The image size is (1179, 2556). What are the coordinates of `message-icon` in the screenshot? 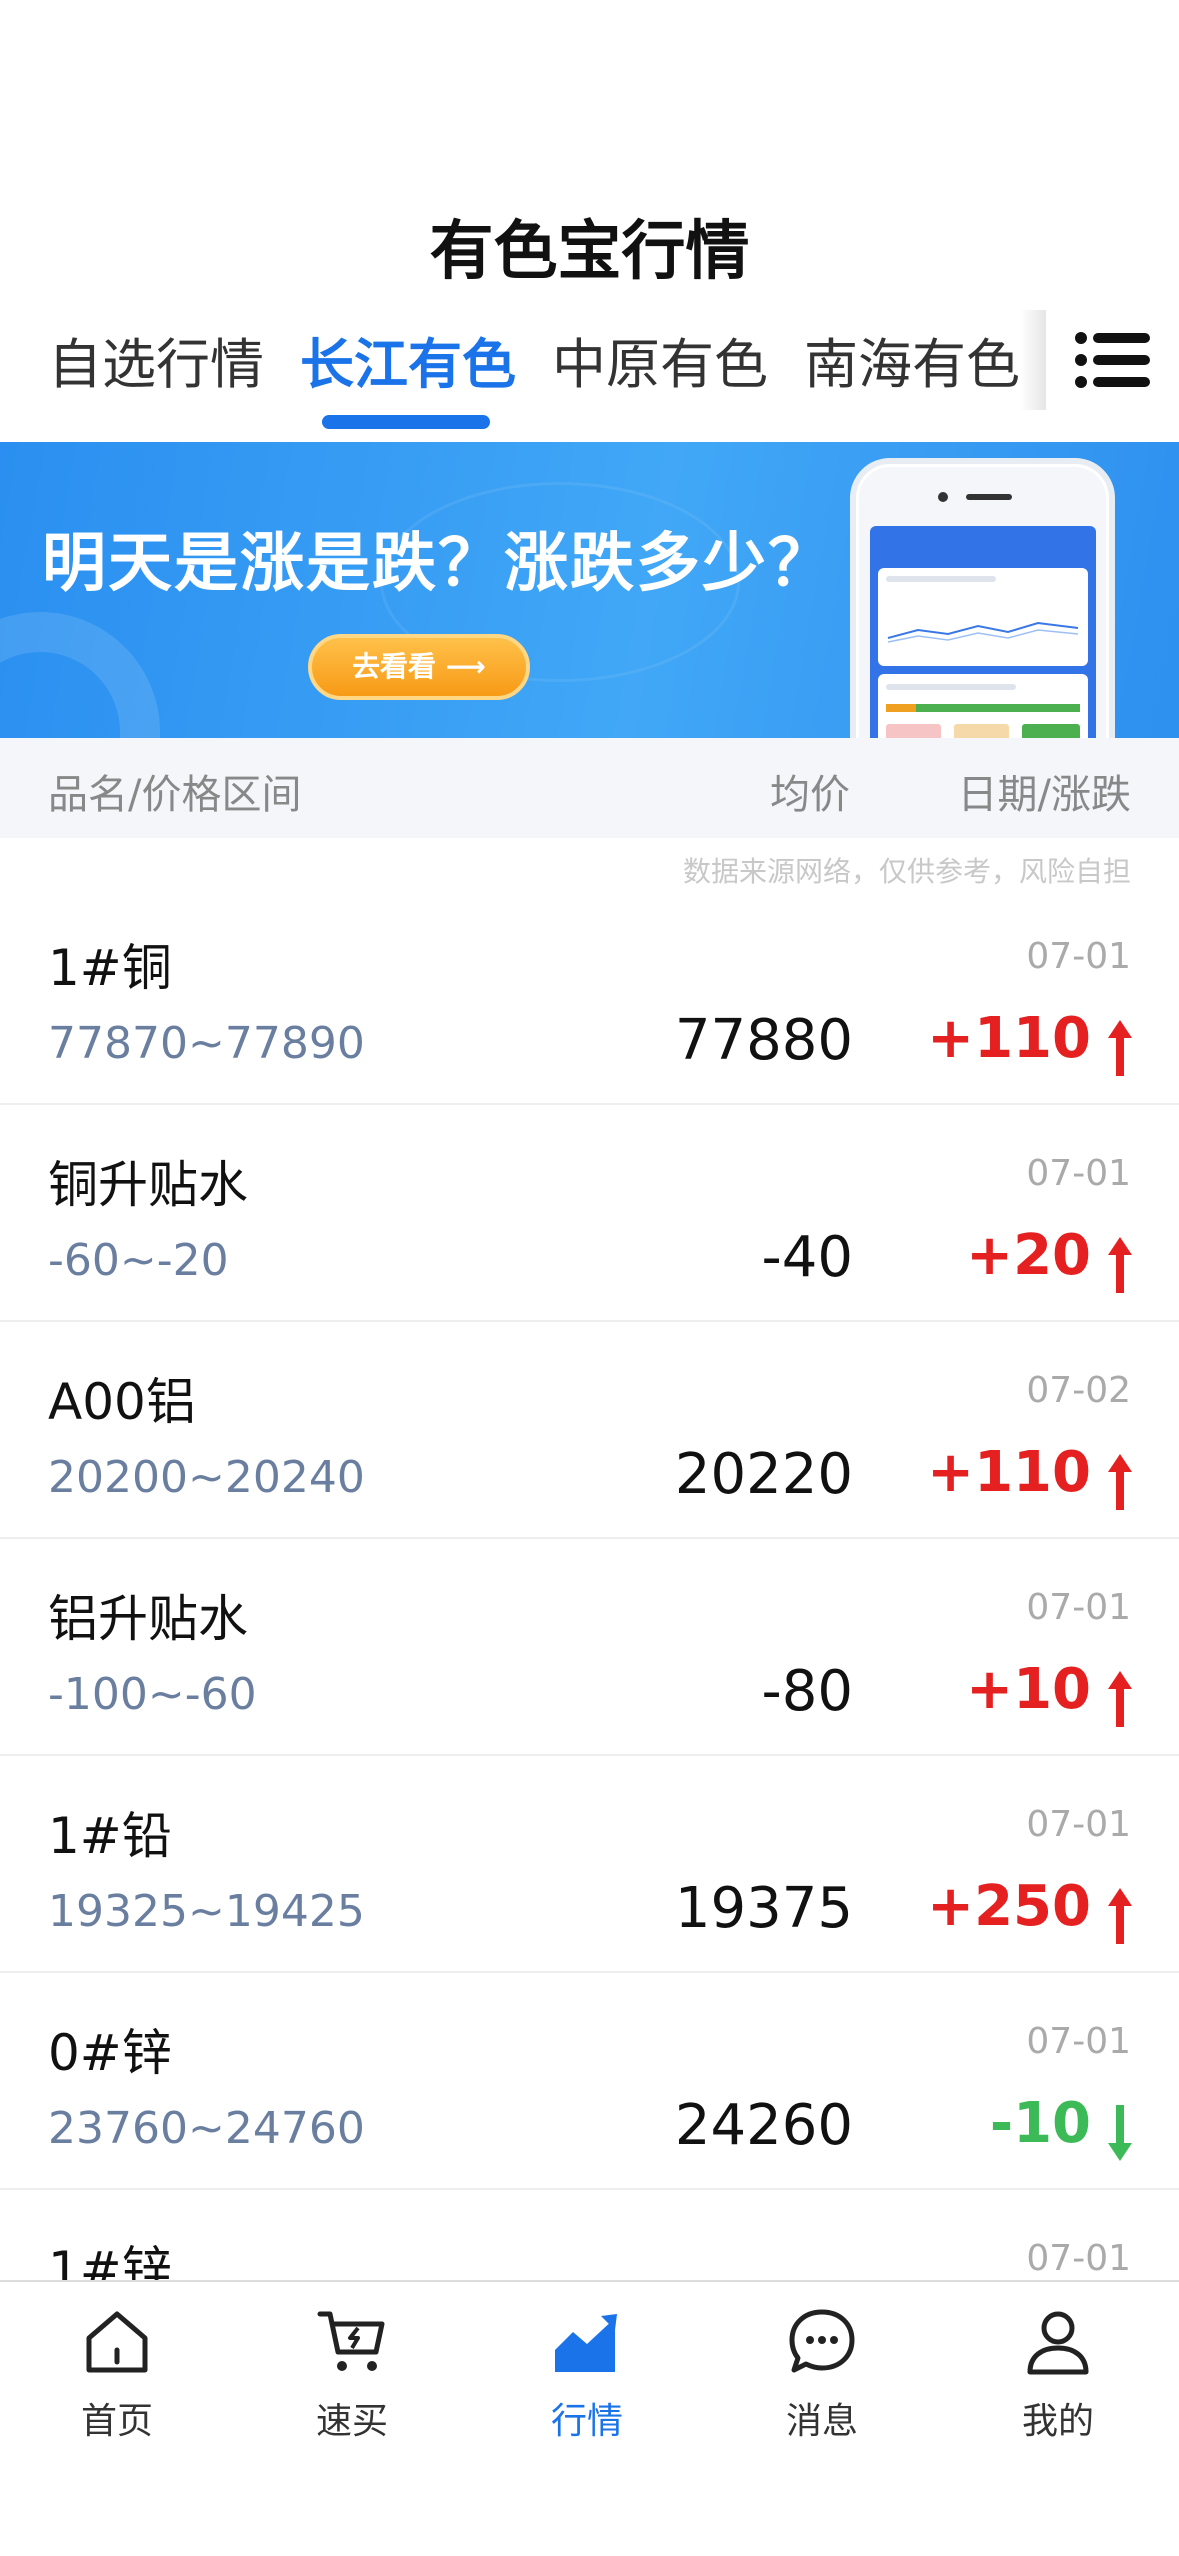 It's located at (822, 2341).